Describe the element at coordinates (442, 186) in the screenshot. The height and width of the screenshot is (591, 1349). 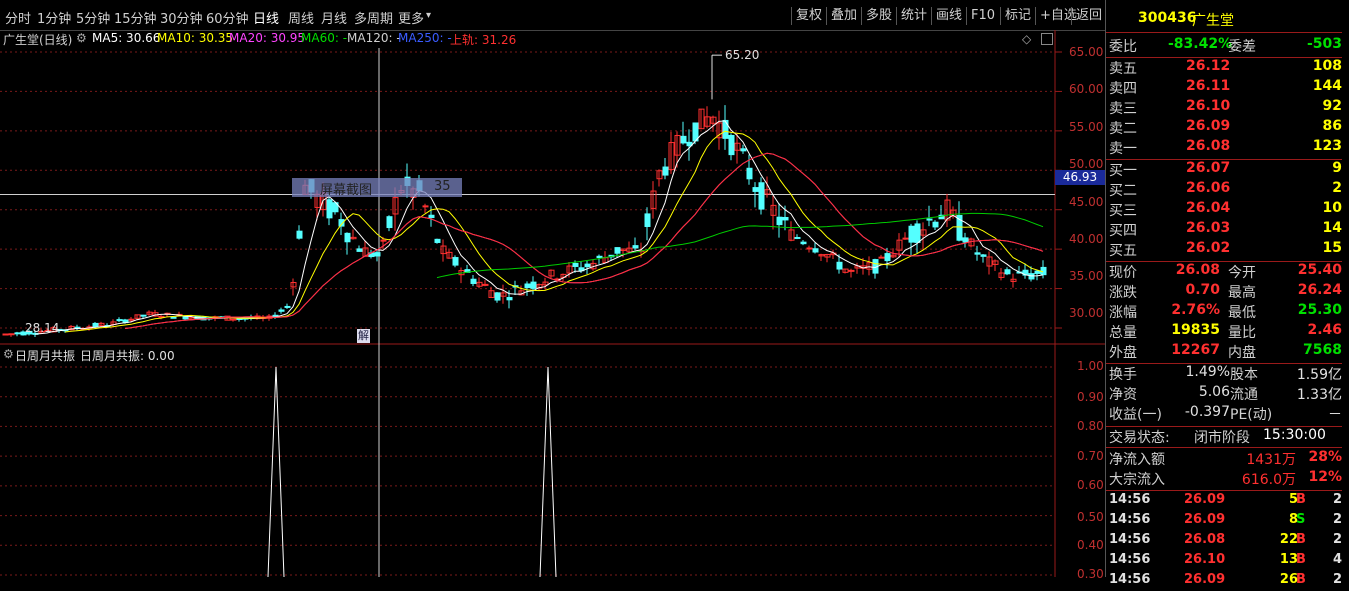
I see `overlay-value: 35` at that location.